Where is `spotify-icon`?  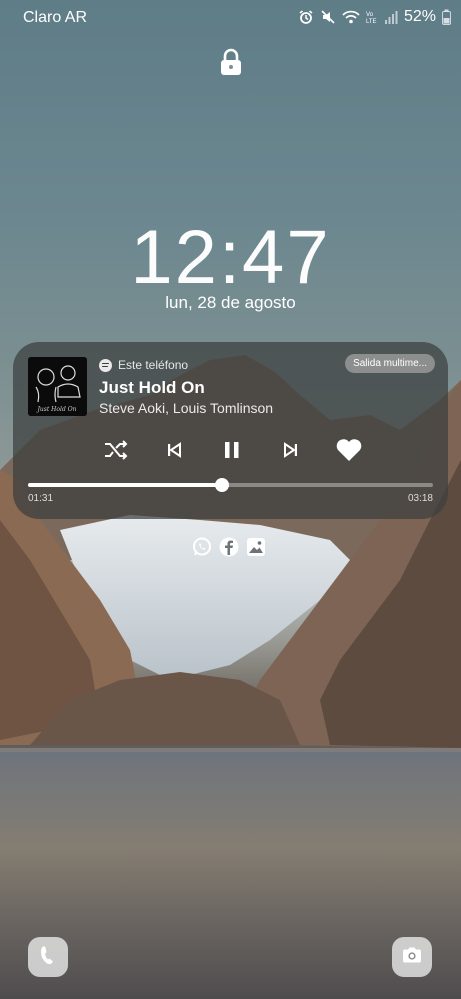
spotify-icon is located at coordinates (105, 365).